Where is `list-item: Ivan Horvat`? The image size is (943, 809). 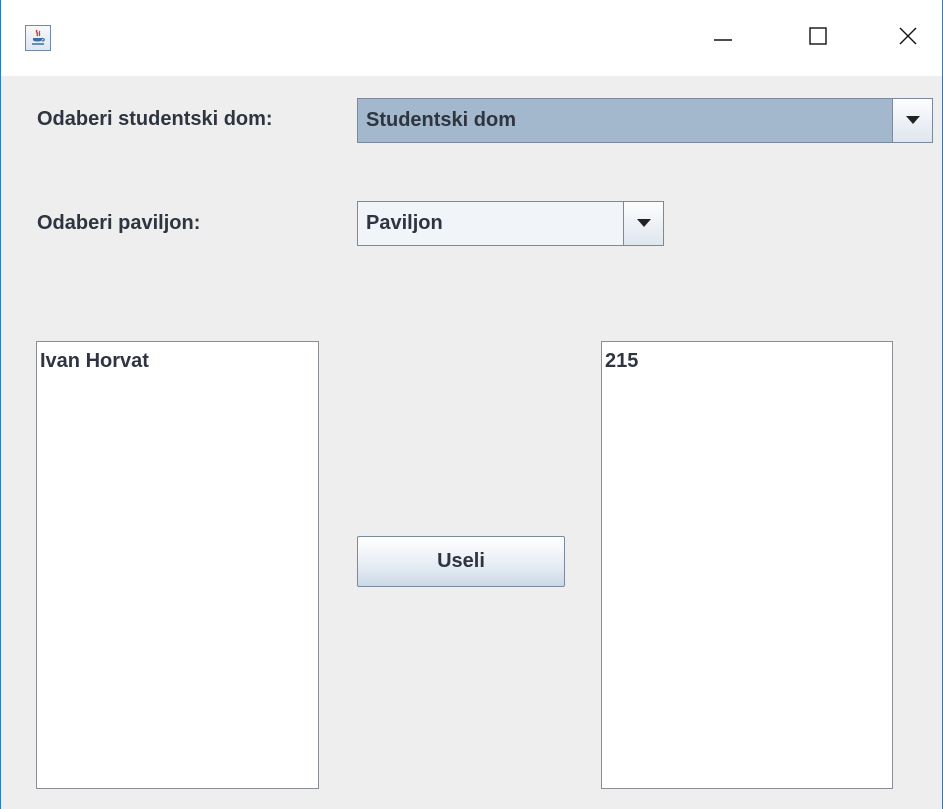
list-item: Ivan Horvat is located at coordinates (177, 357).